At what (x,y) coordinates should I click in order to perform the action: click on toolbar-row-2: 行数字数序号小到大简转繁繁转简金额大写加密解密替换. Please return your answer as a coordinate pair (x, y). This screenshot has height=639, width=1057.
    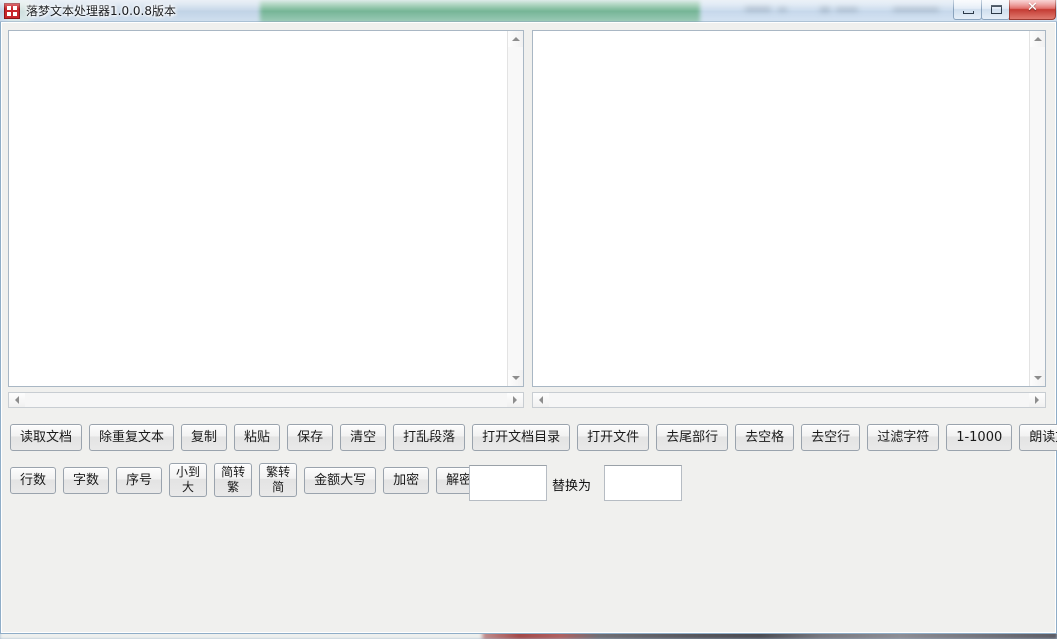
    Looking at the image, I should click on (276, 480).